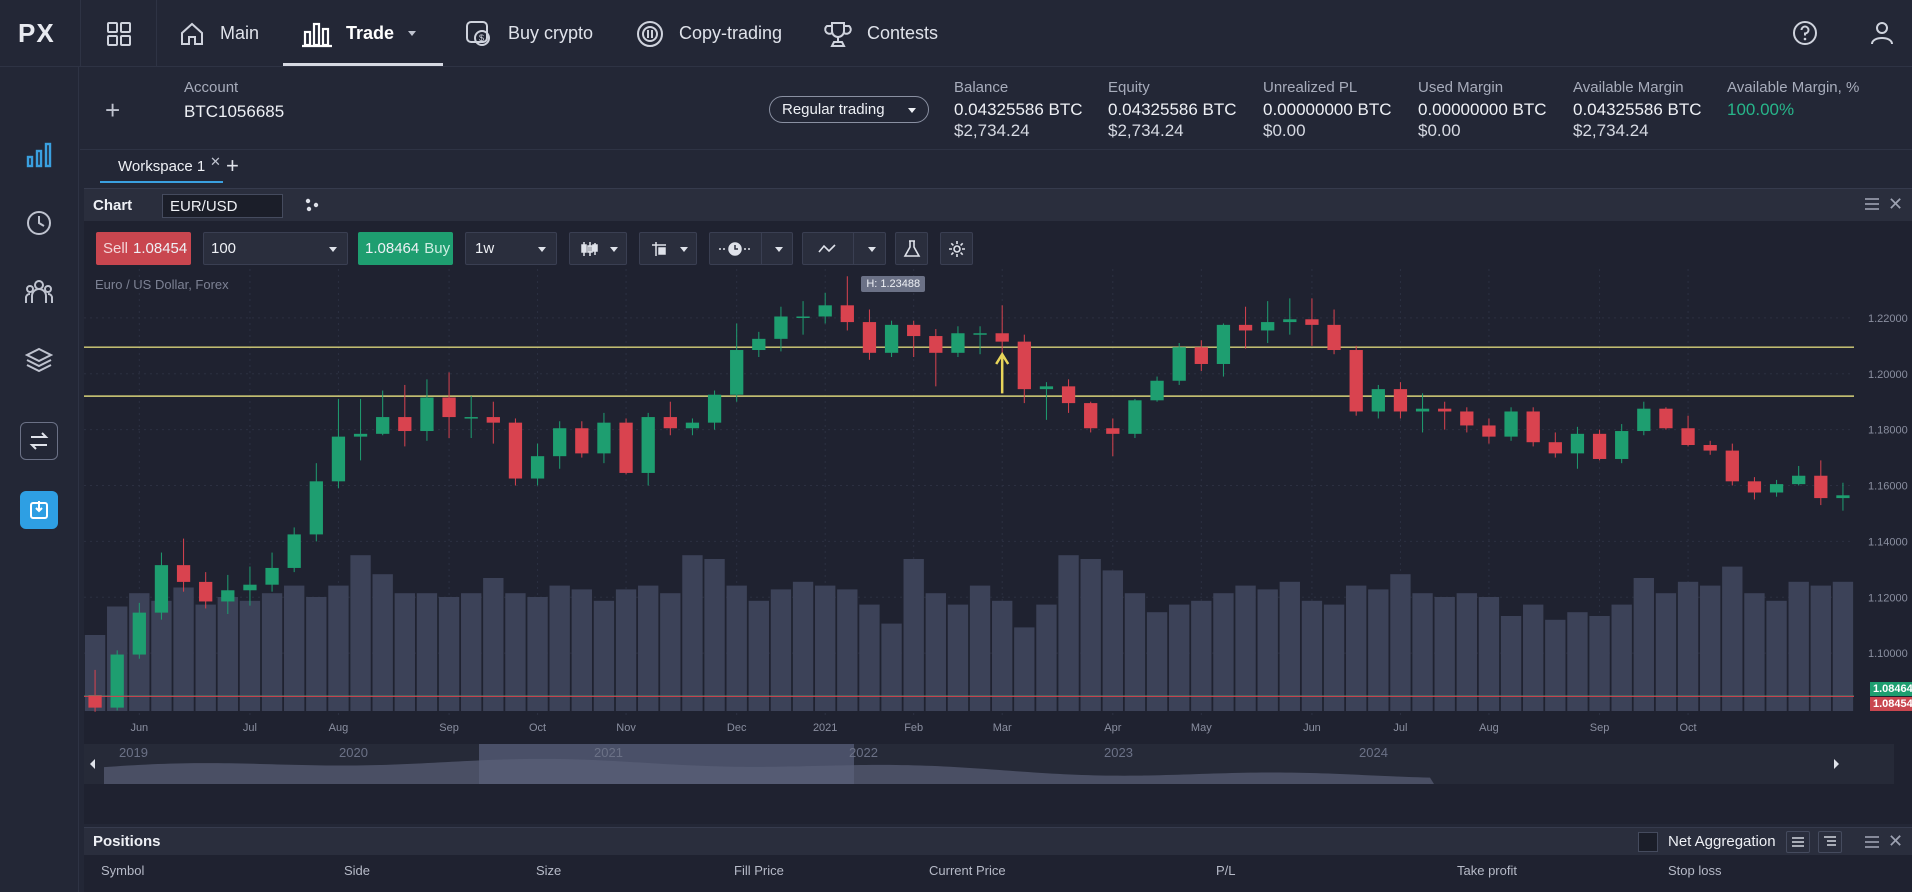 This screenshot has height=892, width=1912. I want to click on nav-copy-trading: Copy-trading, so click(708, 33).